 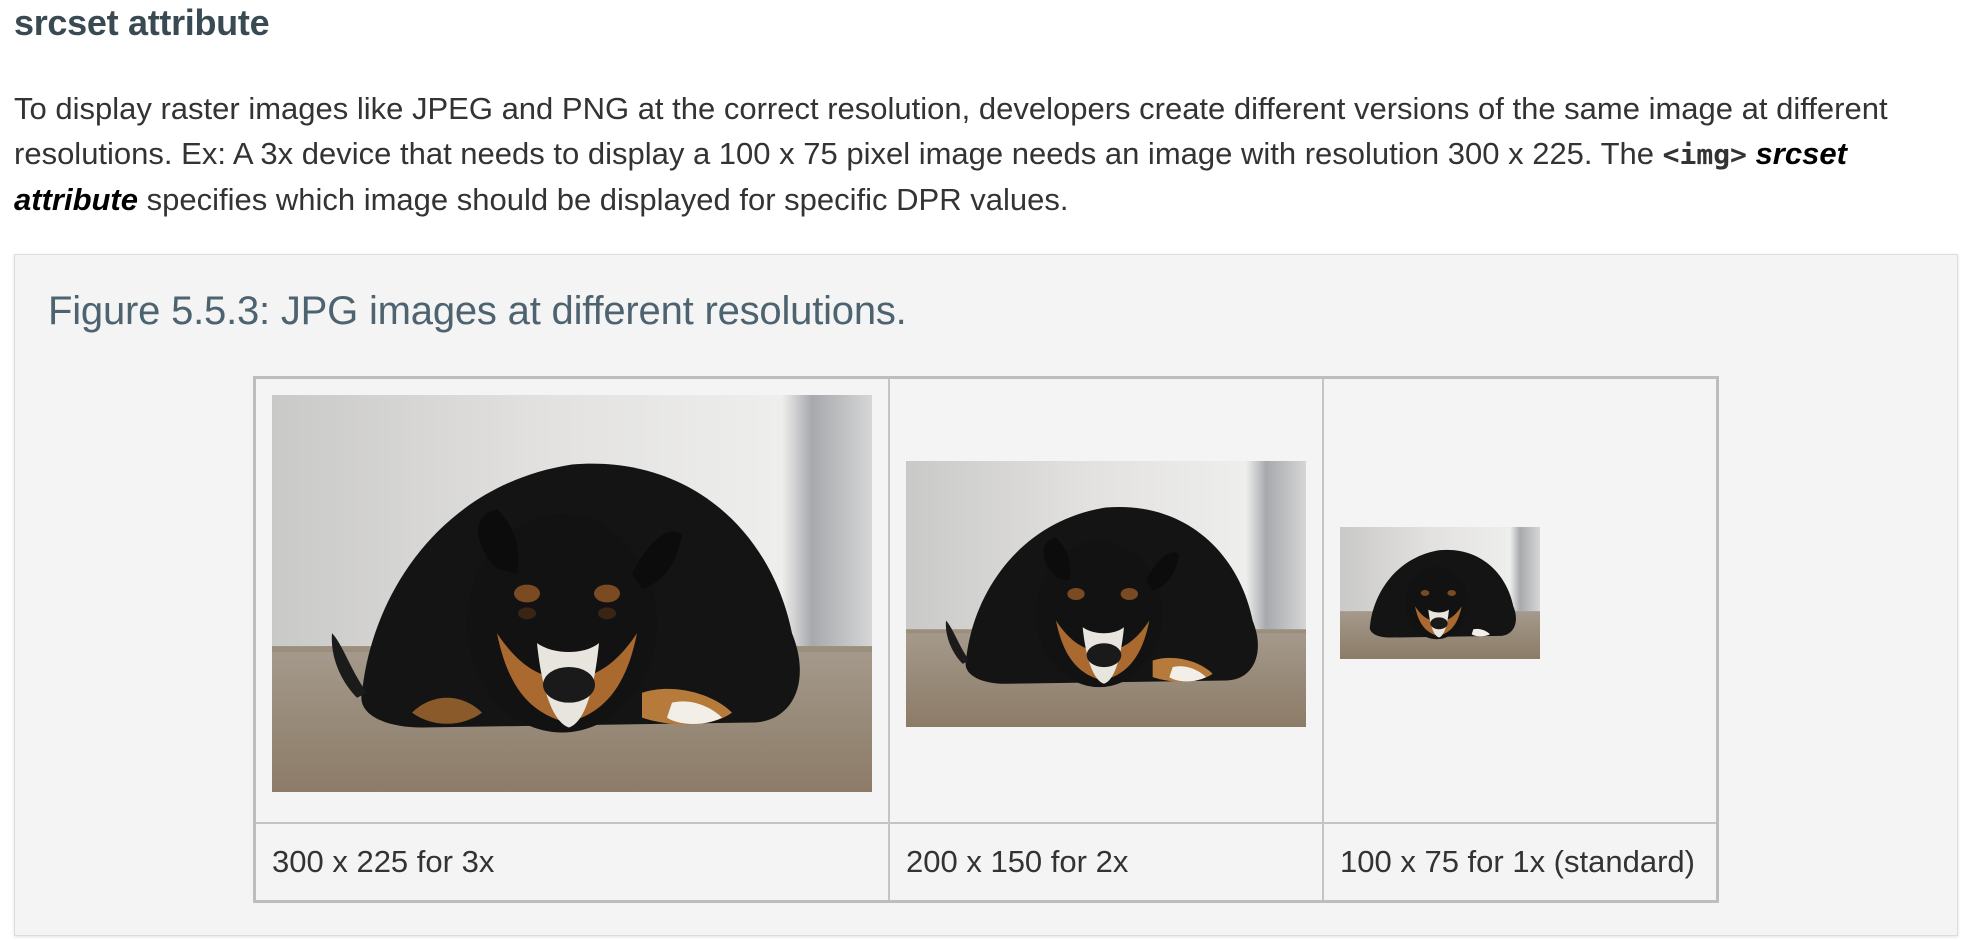 I want to click on label-cell-3x: 300 x 225 for 3x, so click(x=571, y=862).